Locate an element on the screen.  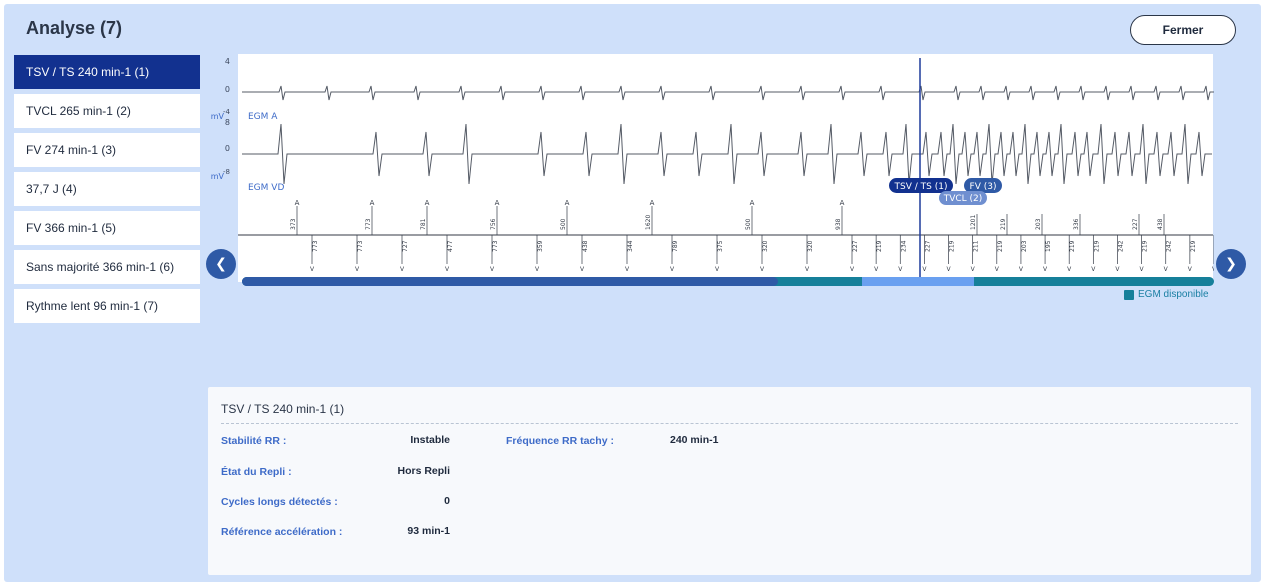
marker-number-a-late: 203 is located at coordinates (1038, 224).